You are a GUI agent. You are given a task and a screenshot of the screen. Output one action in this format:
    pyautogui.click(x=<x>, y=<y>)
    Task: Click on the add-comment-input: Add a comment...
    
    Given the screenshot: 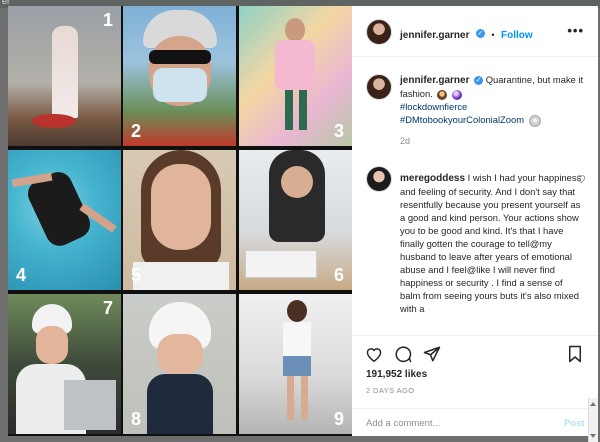 What is the action you would take?
    pyautogui.click(x=403, y=423)
    